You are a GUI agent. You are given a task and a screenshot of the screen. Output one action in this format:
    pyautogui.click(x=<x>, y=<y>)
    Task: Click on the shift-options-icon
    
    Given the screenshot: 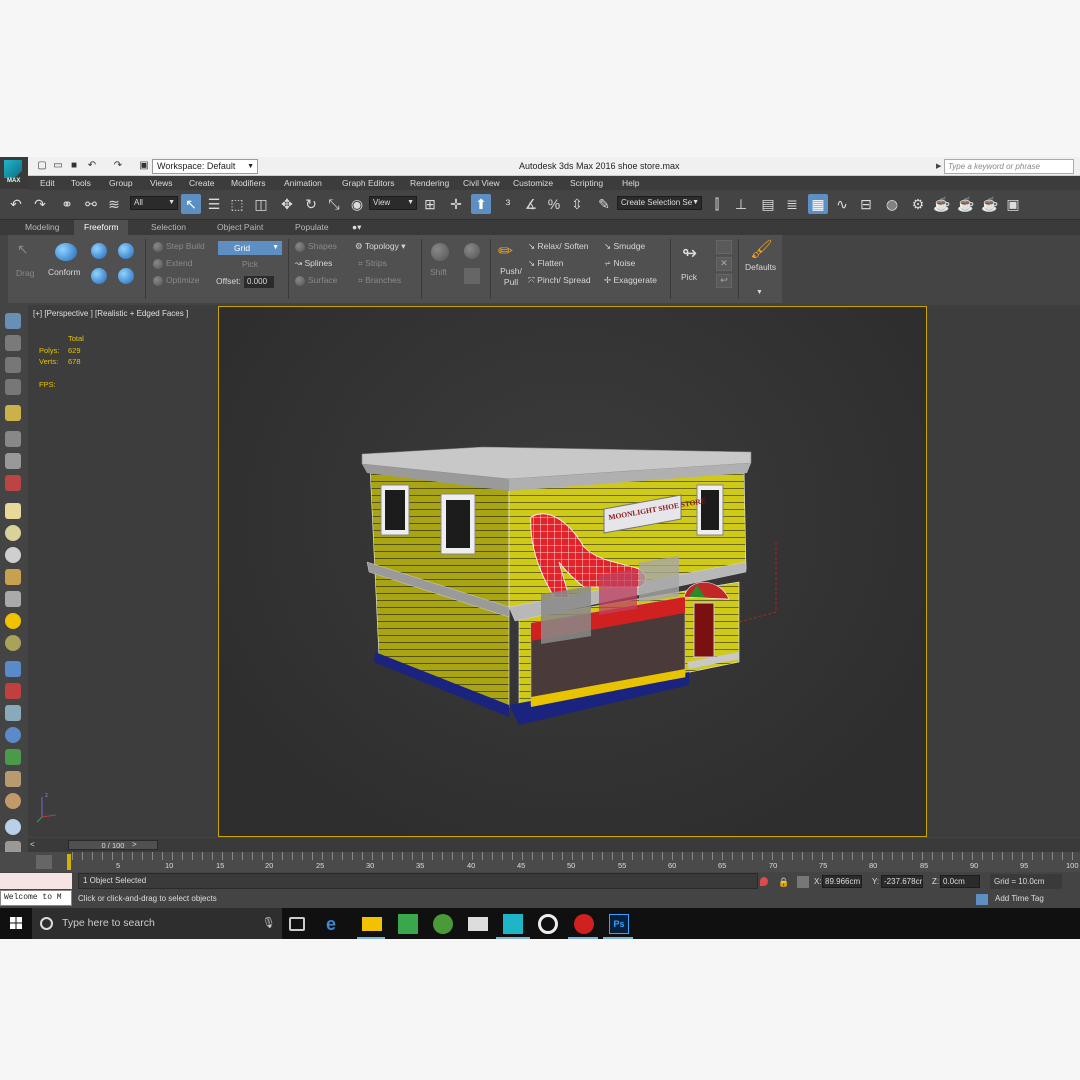 What is the action you would take?
    pyautogui.click(x=472, y=251)
    